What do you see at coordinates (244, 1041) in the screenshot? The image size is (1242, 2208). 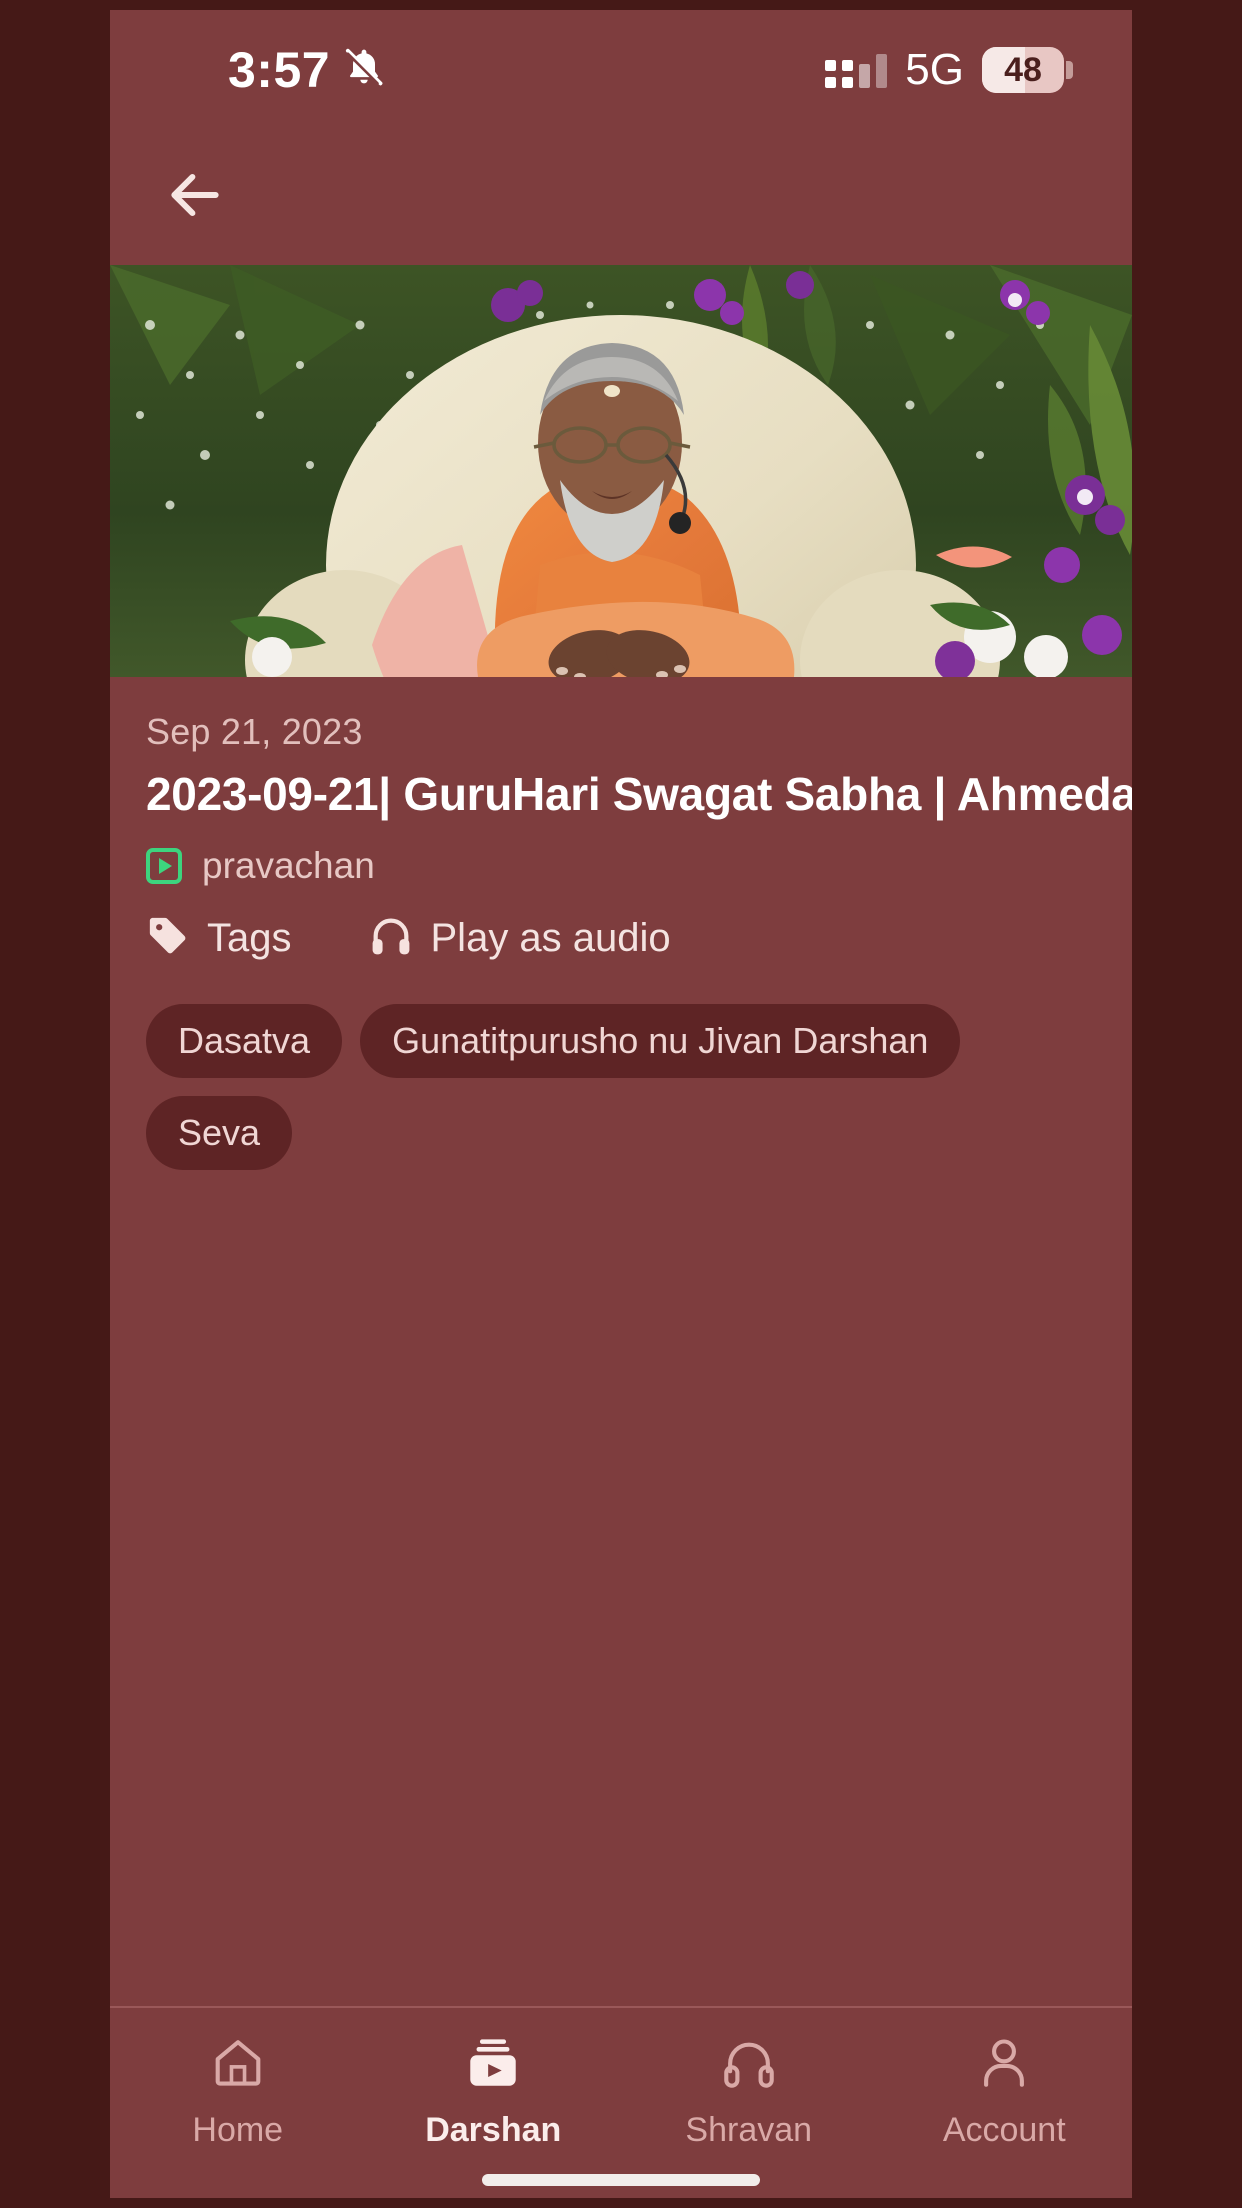 I see `tag-chip: Dasatva` at bounding box center [244, 1041].